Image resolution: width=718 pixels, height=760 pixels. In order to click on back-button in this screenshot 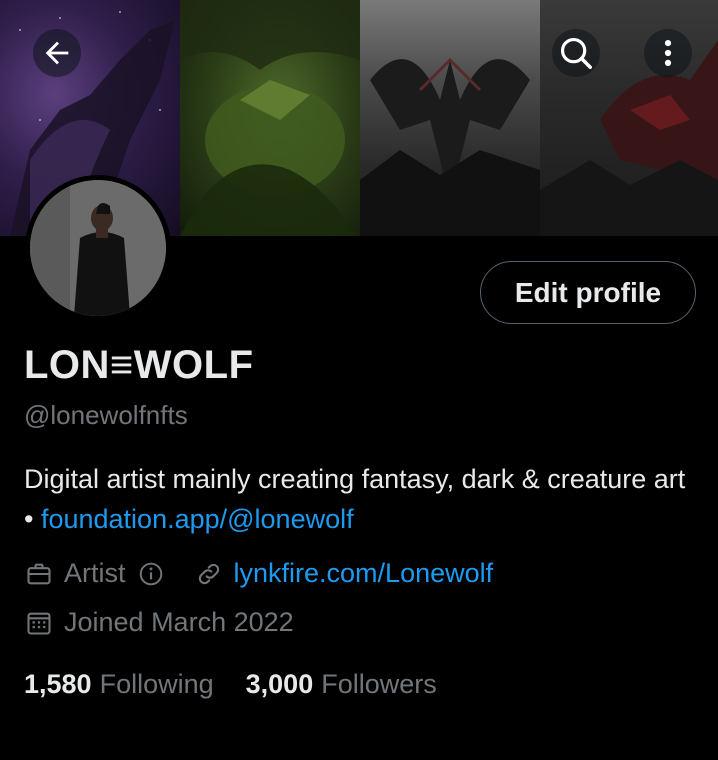, I will do `click(57, 53)`.